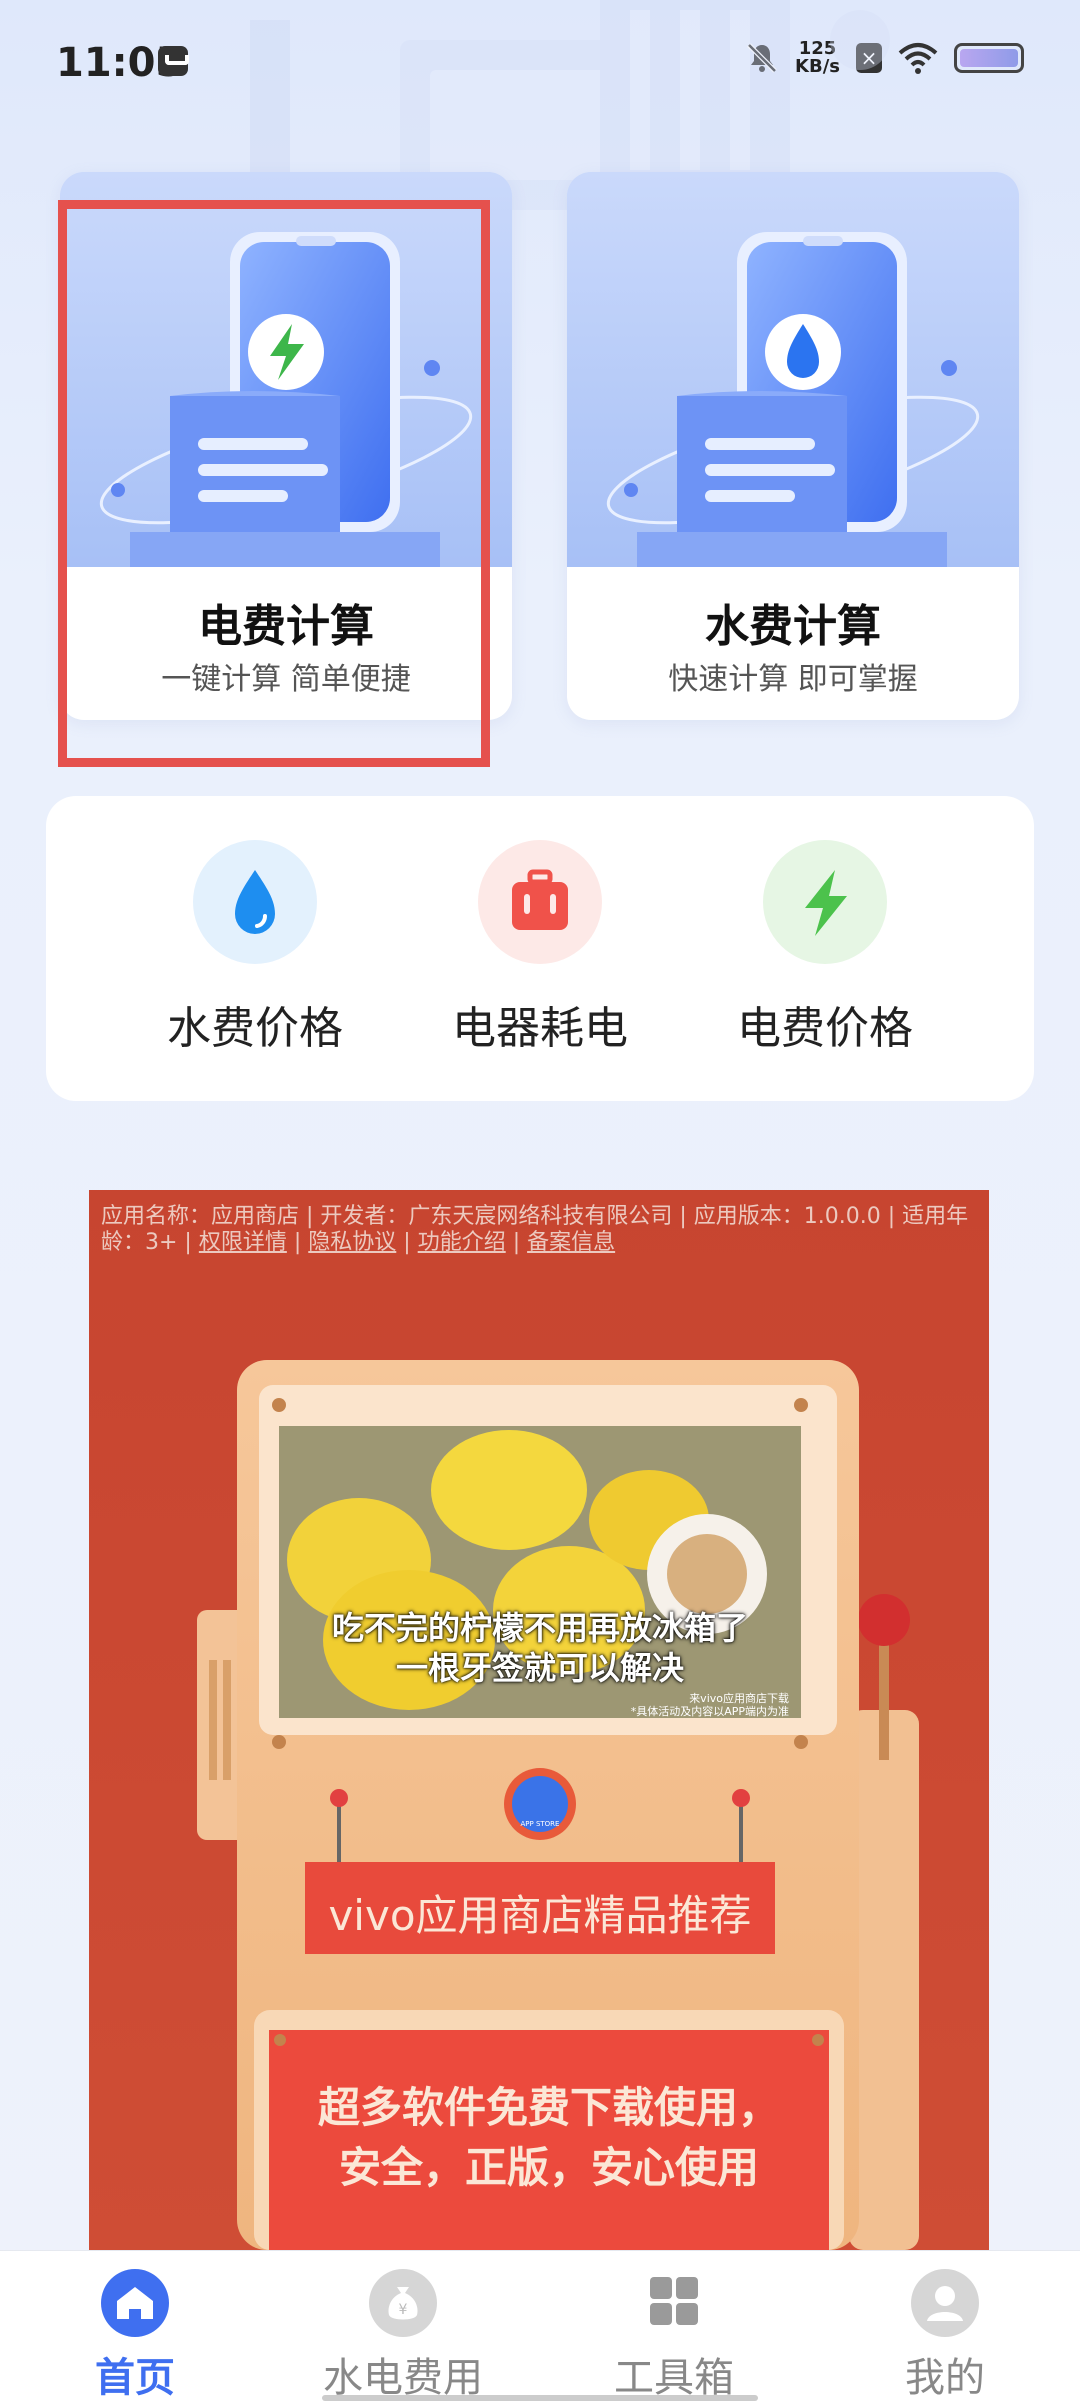 This screenshot has width=1080, height=2408. I want to click on grid-icon, so click(674, 2303).